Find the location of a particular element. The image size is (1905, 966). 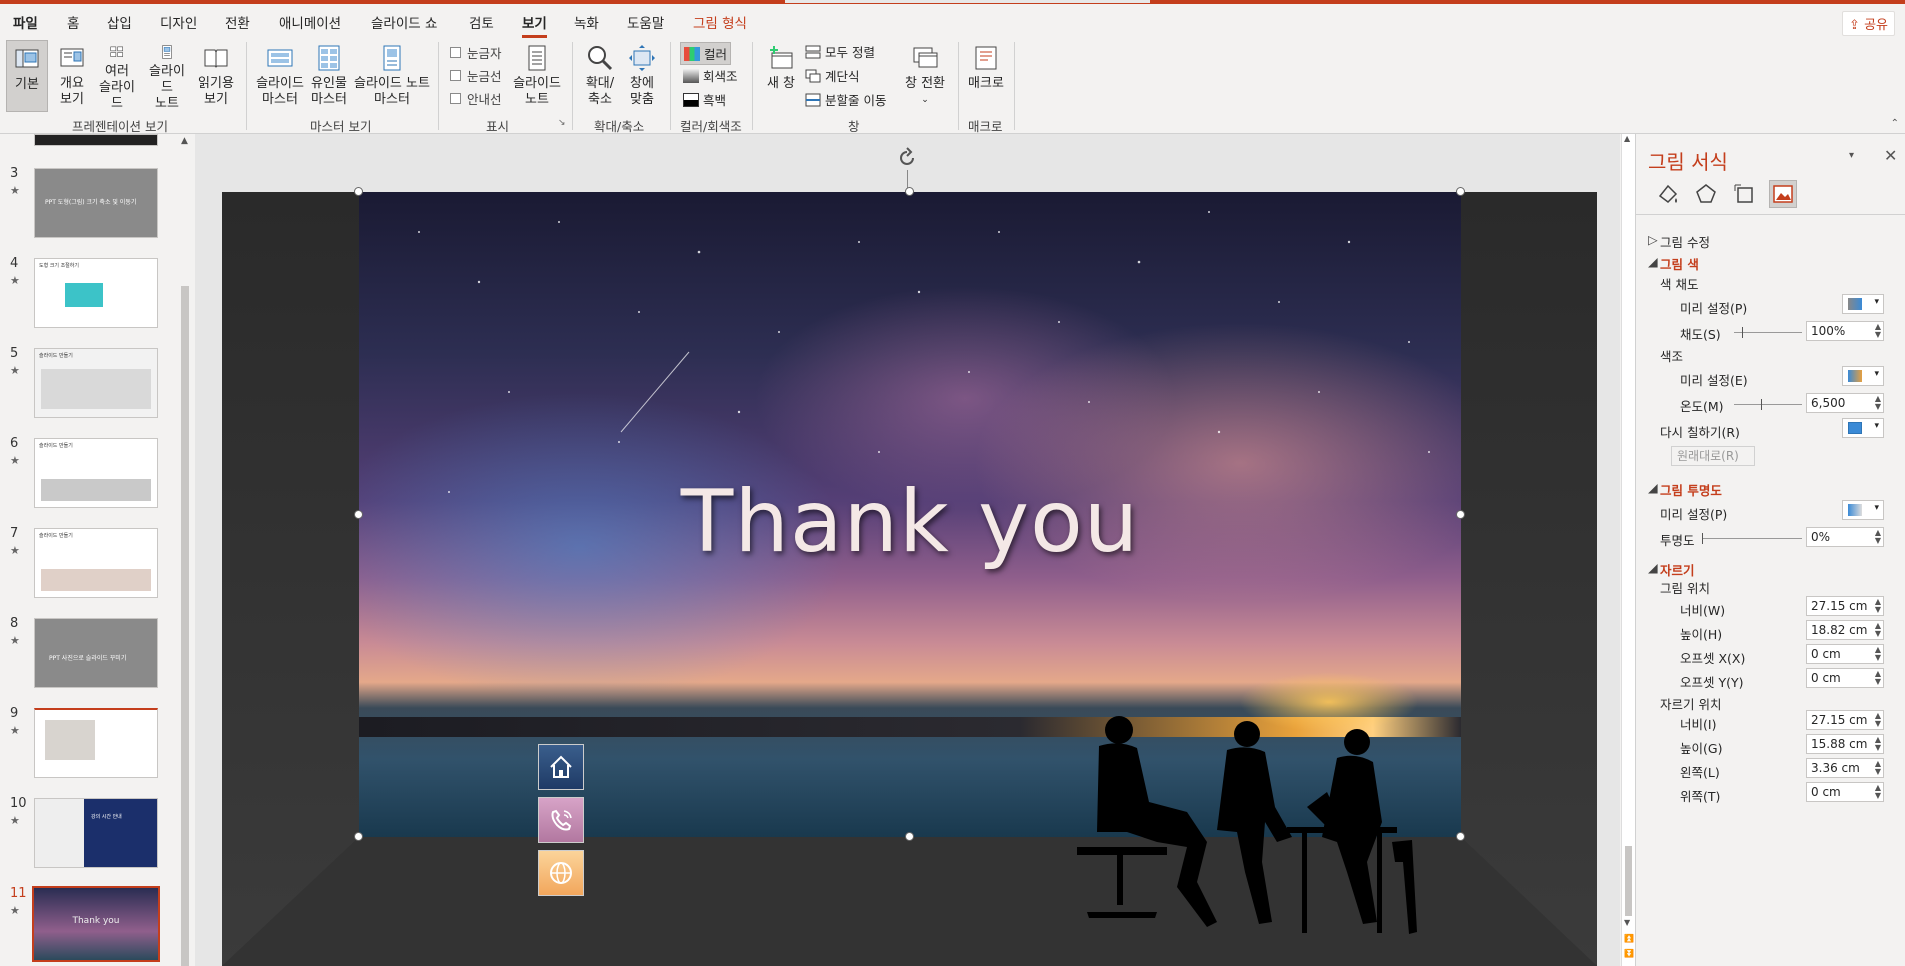

tab-help: 도움말 is located at coordinates (645, 22).